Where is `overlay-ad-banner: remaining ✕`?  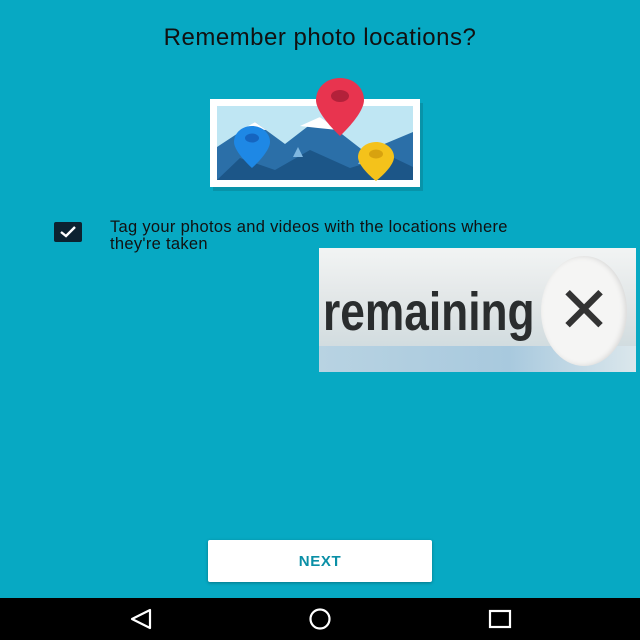
overlay-ad-banner: remaining ✕ is located at coordinates (477, 310).